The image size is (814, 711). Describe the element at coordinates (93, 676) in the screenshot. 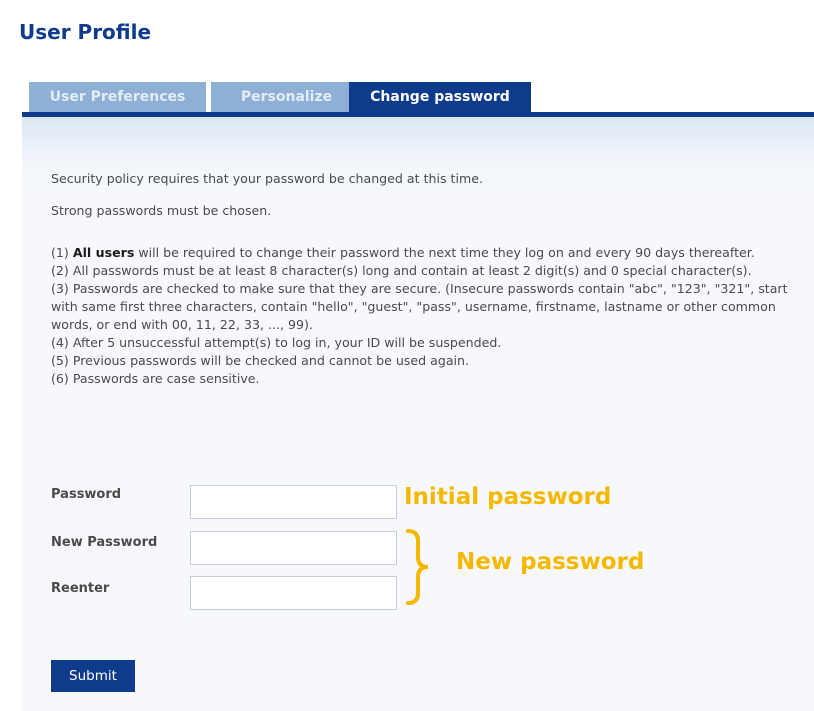

I see `submit-button: Submit` at that location.